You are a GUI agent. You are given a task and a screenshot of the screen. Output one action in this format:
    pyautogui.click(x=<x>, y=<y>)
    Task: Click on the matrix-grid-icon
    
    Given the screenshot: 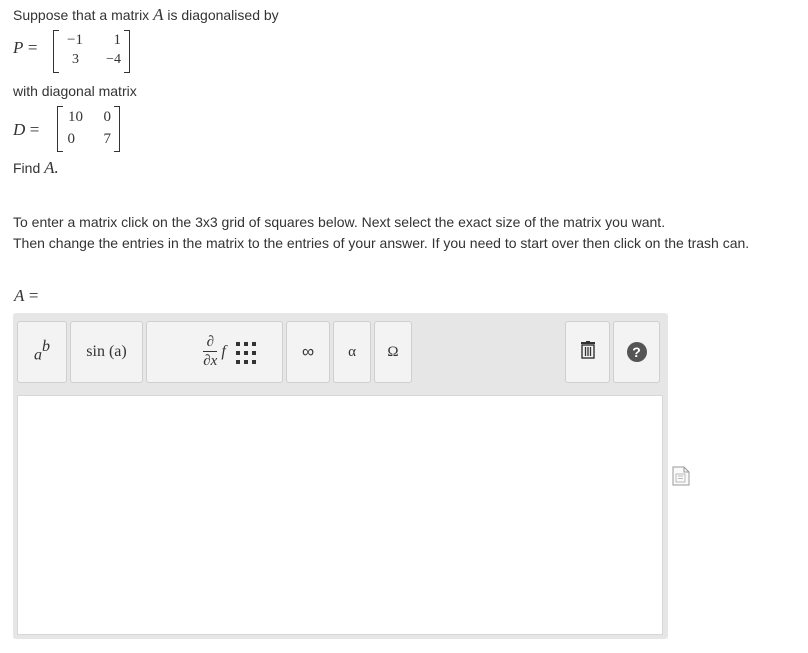 What is the action you would take?
    pyautogui.click(x=246, y=353)
    